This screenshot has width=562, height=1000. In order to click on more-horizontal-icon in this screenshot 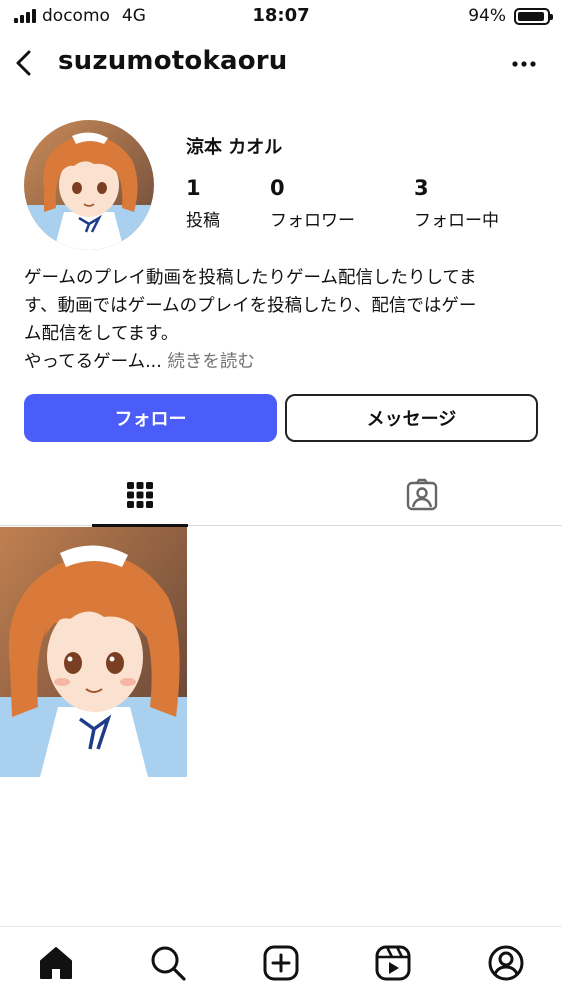, I will do `click(524, 64)`.